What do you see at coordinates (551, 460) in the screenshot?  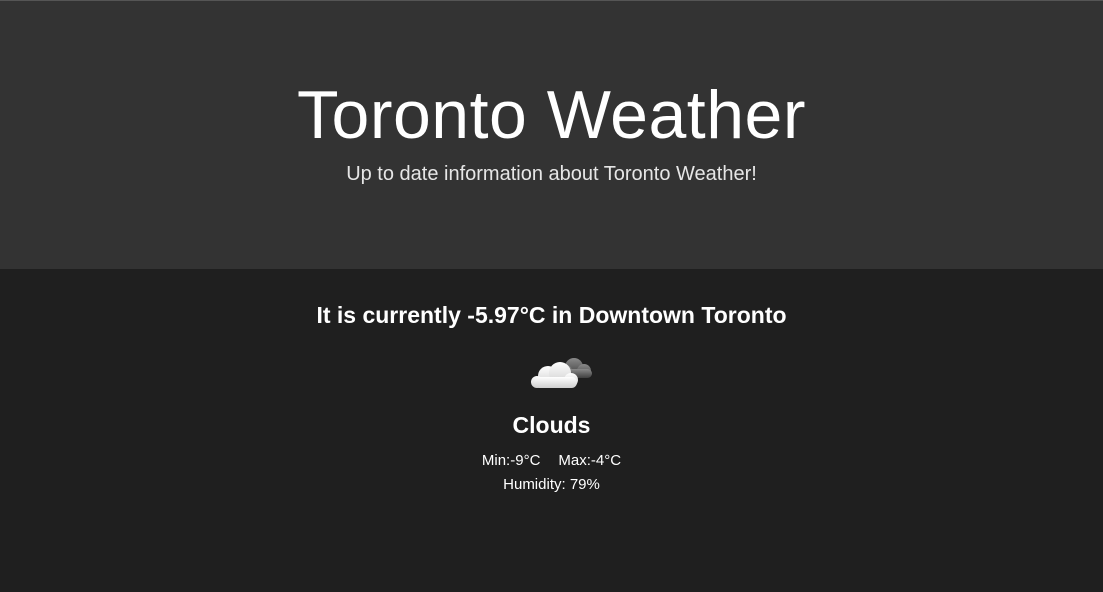 I see `min-max-row: Min: -9°C Max: -4°C` at bounding box center [551, 460].